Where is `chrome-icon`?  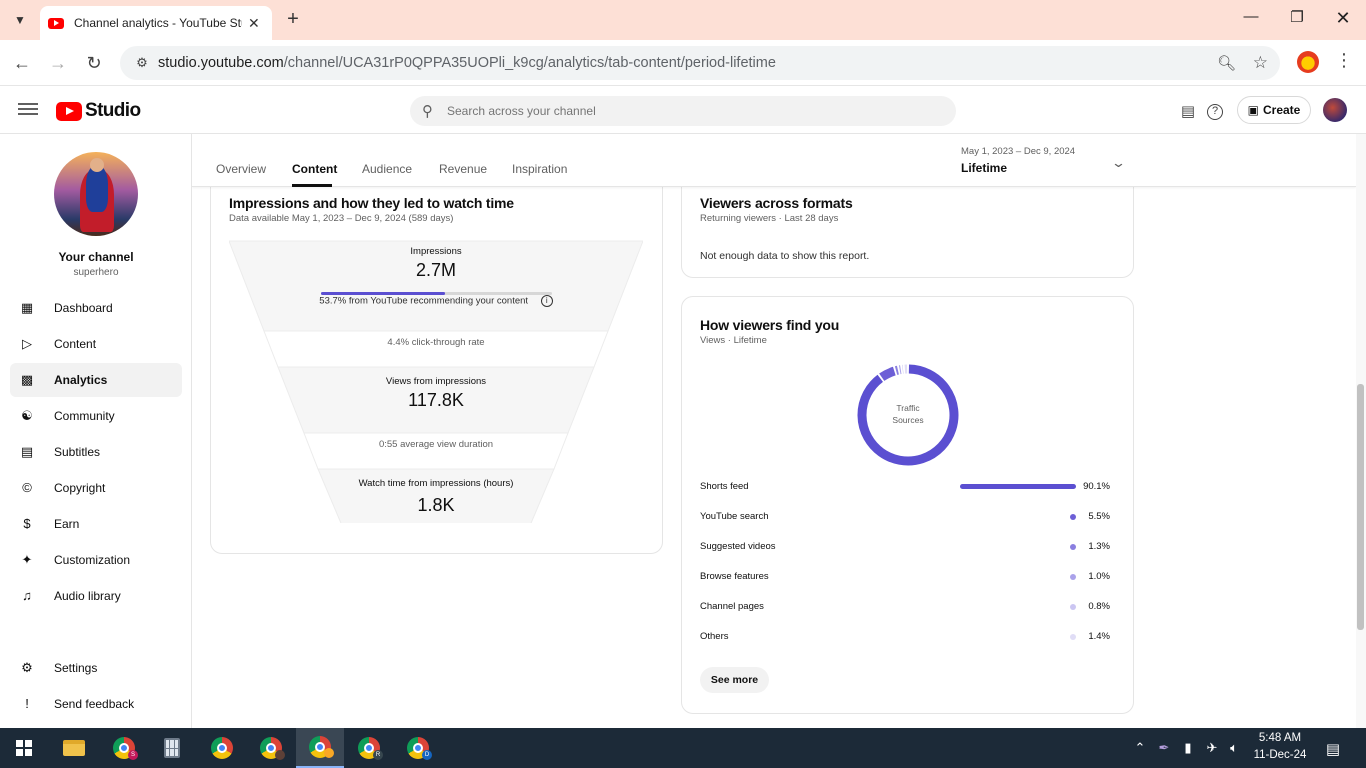
chrome-icon is located at coordinates (222, 748).